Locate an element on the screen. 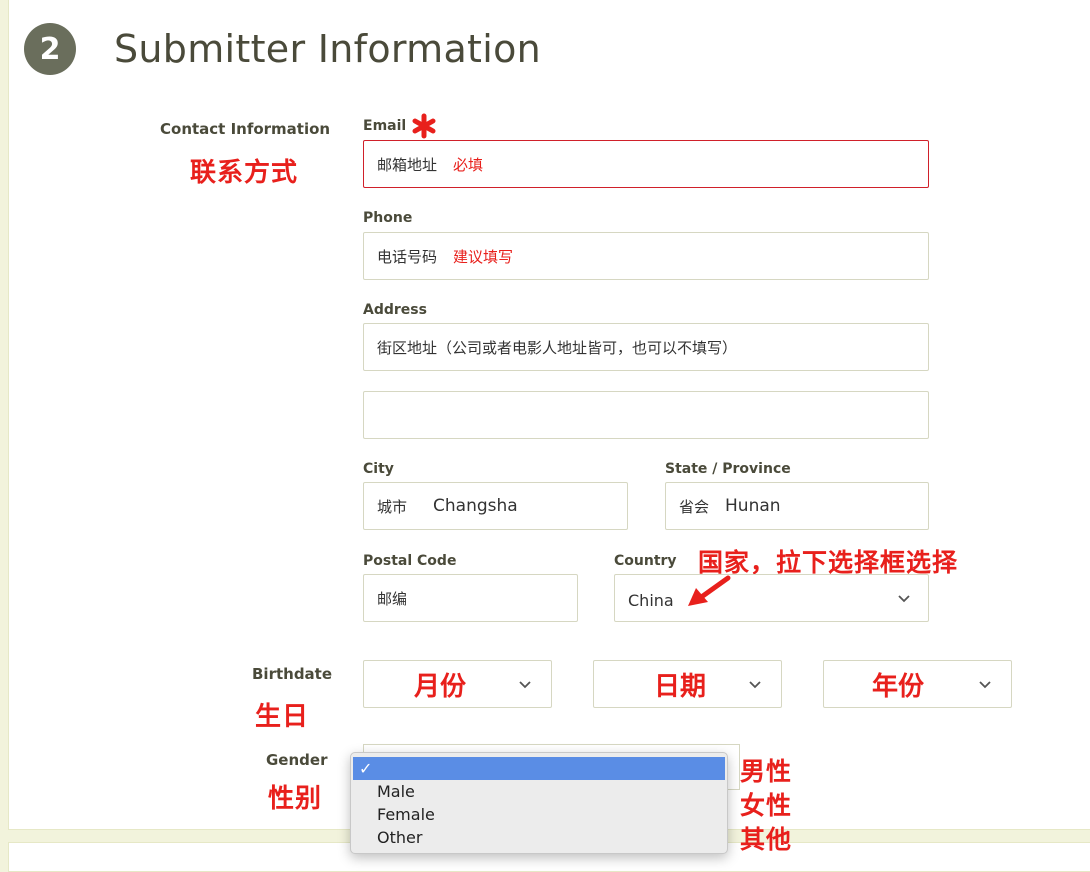  birth-day-value: 日期 is located at coordinates (680, 686).